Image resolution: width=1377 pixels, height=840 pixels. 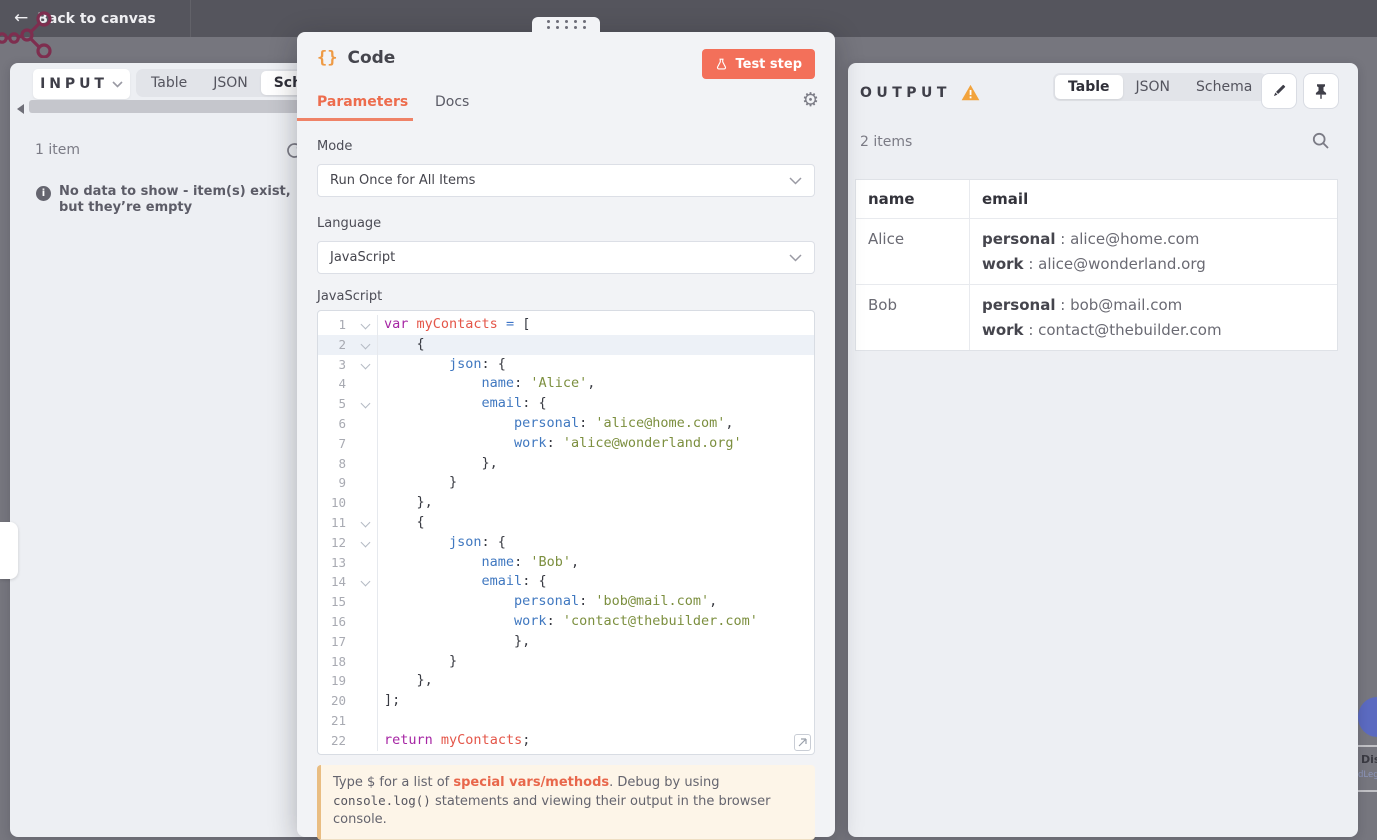 What do you see at coordinates (1369, 759) in the screenshot?
I see `canvas-node-label: Dis` at bounding box center [1369, 759].